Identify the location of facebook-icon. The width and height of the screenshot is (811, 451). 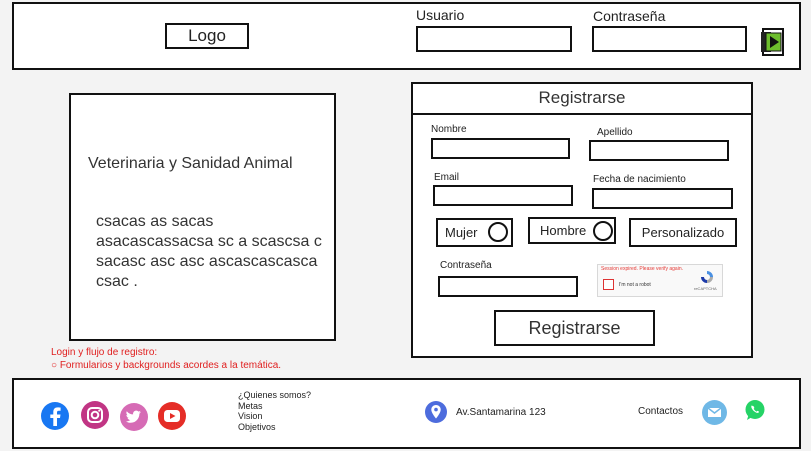
(55, 416).